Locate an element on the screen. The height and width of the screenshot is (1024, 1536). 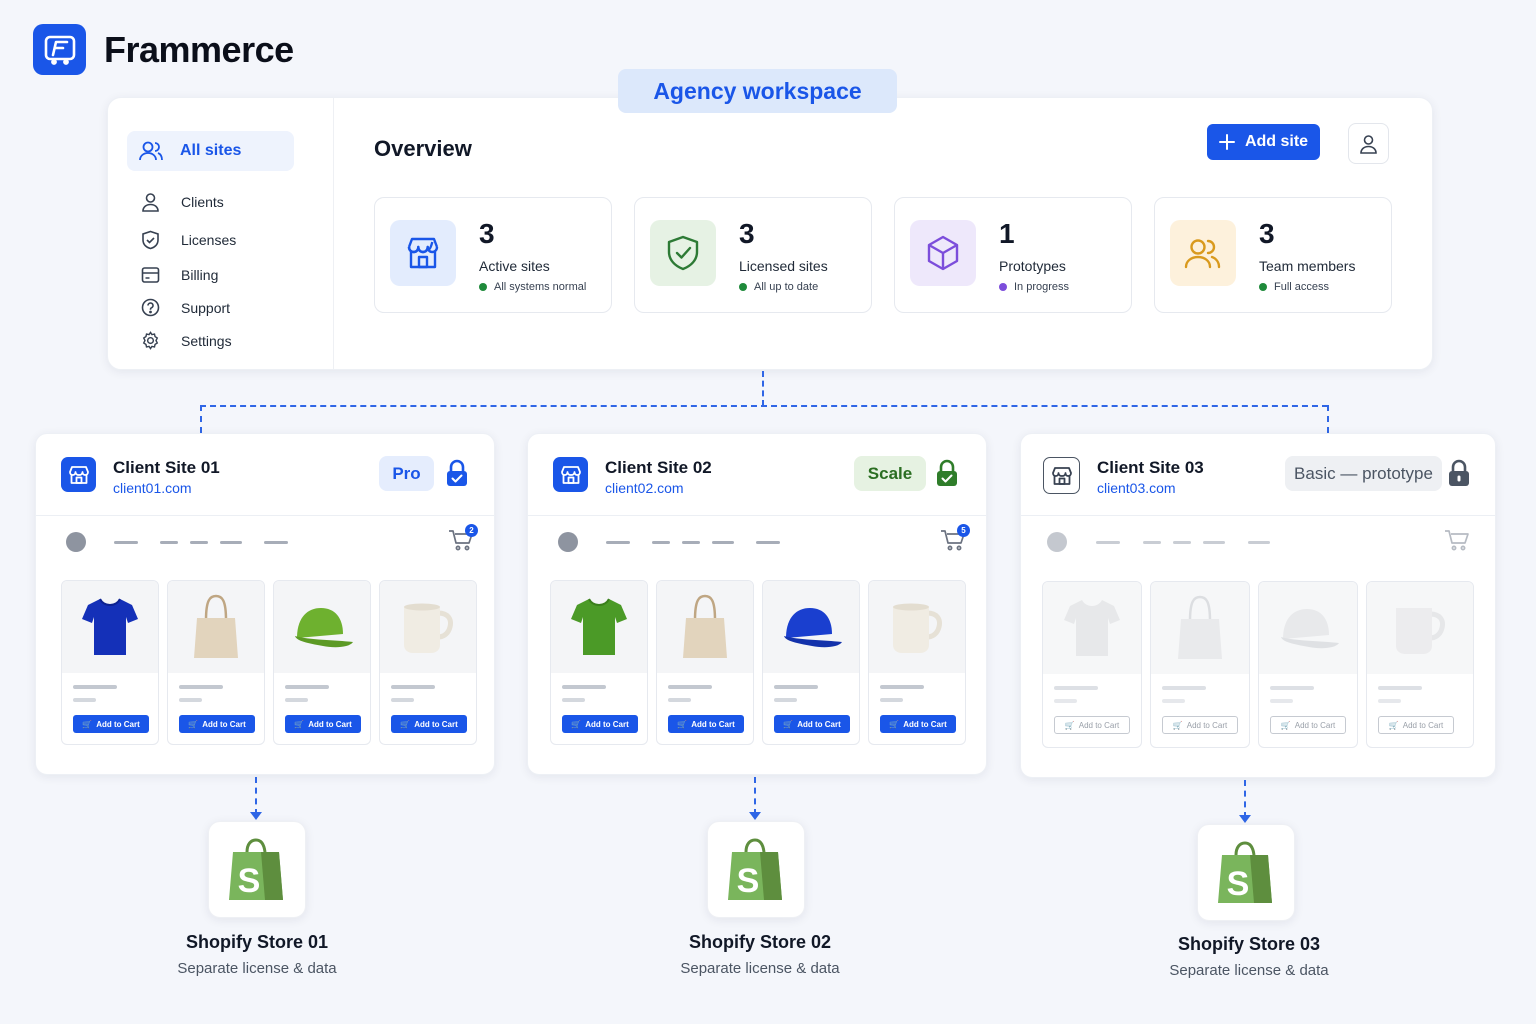
sidebar-item-label: All sites is located at coordinates (211, 150).